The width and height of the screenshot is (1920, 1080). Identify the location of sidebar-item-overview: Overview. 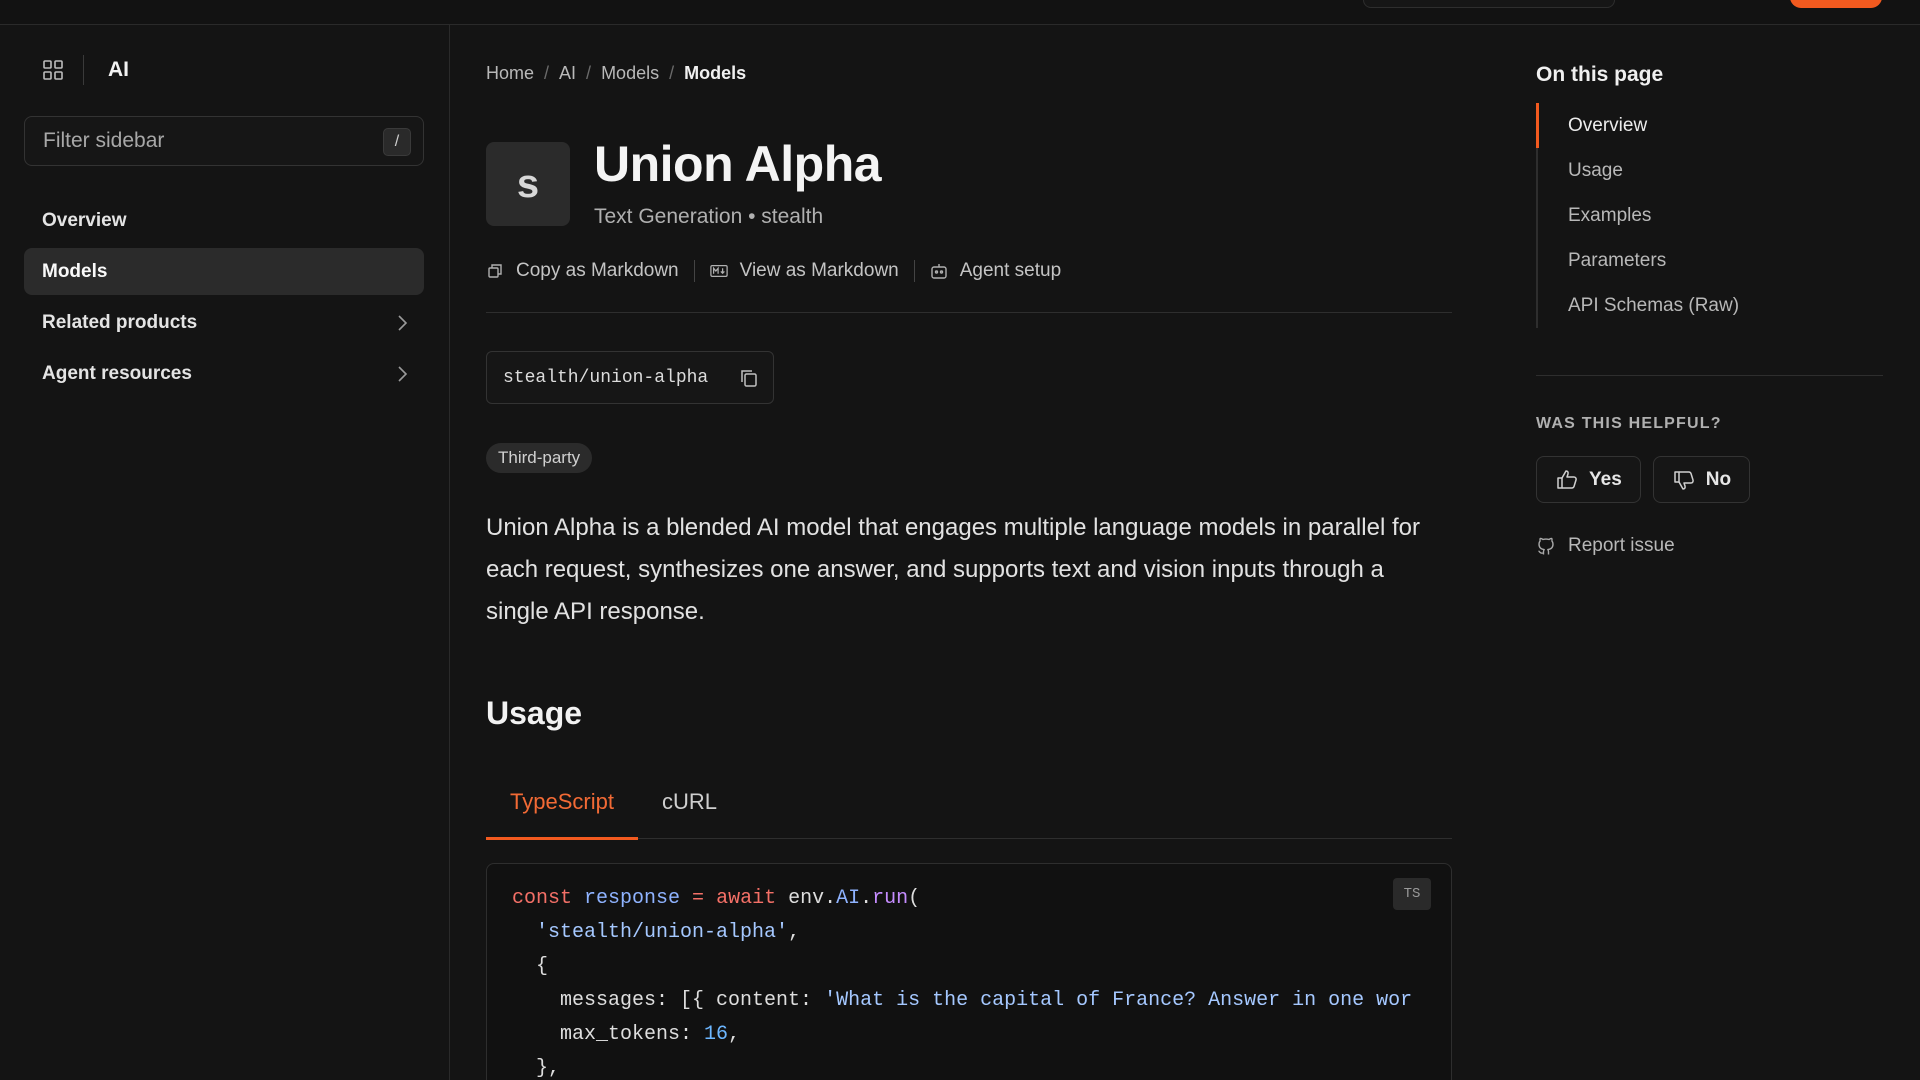
(224, 220).